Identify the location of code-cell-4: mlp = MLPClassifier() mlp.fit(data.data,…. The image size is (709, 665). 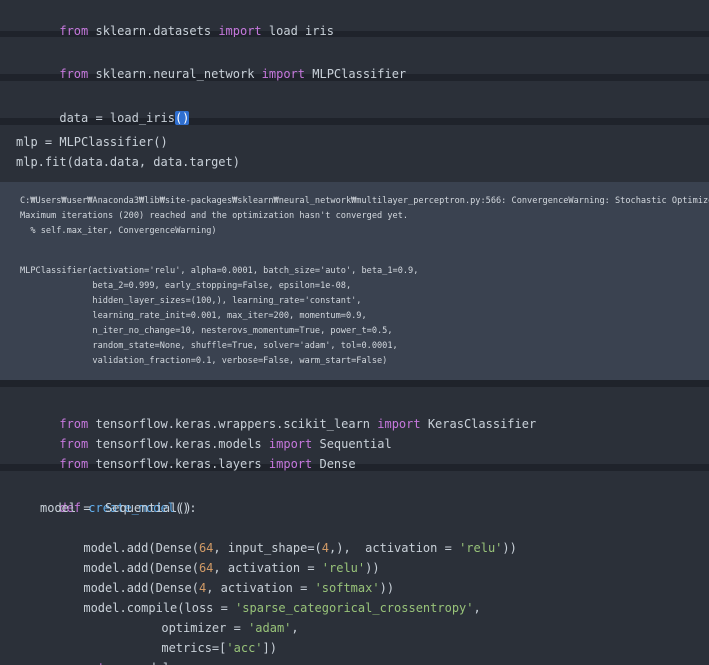
(354, 153).